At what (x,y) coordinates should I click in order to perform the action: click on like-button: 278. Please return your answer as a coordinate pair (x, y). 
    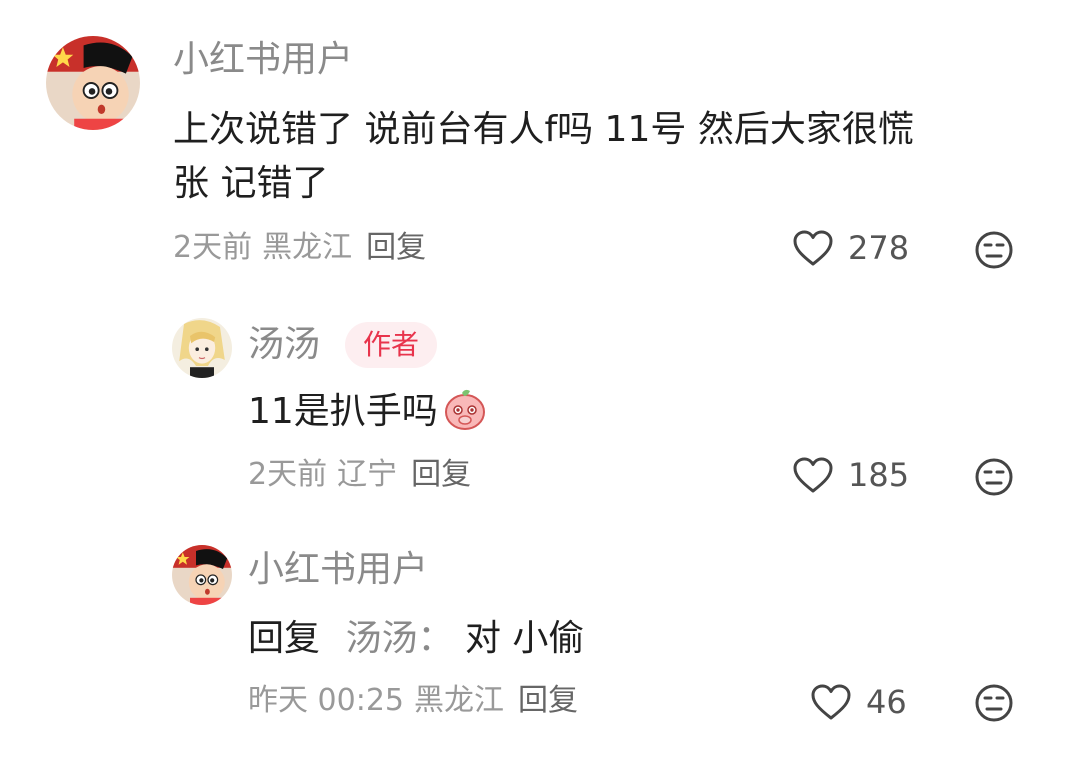
    Looking at the image, I should click on (850, 248).